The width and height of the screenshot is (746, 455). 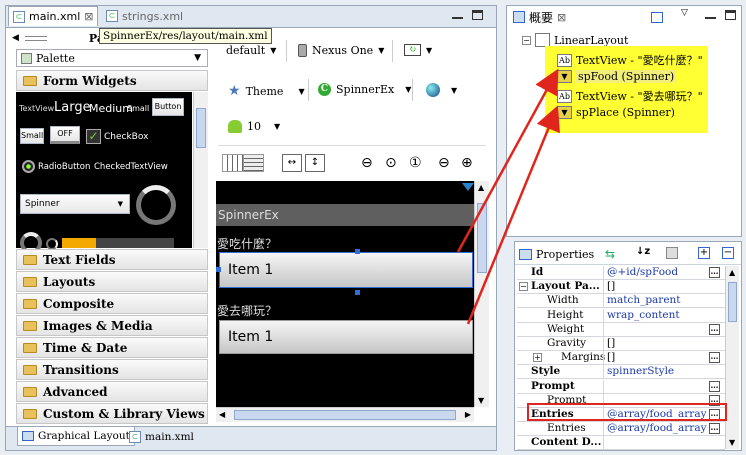 I want to click on annotation-arrows, so click(x=508, y=196).